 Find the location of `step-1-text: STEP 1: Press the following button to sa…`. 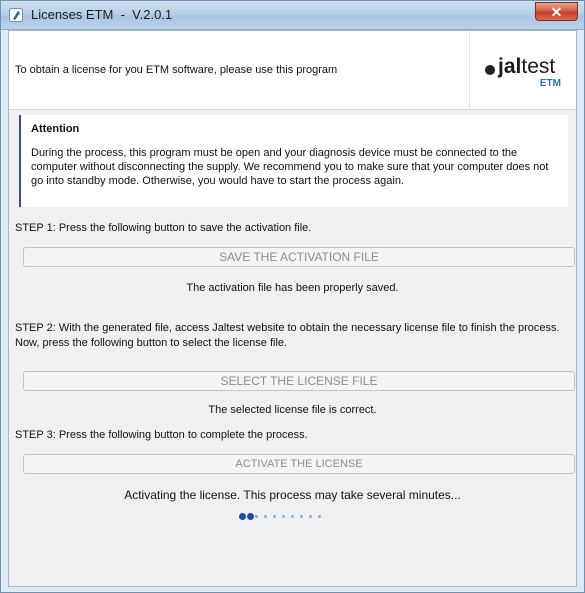

step-1-text: STEP 1: Press the following button to sa… is located at coordinates (163, 228).